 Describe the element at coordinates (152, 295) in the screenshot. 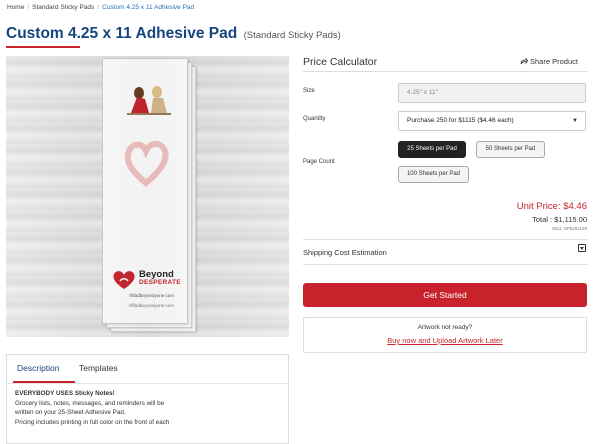

I see `logo-url: rllifadbeyondyone.com` at that location.